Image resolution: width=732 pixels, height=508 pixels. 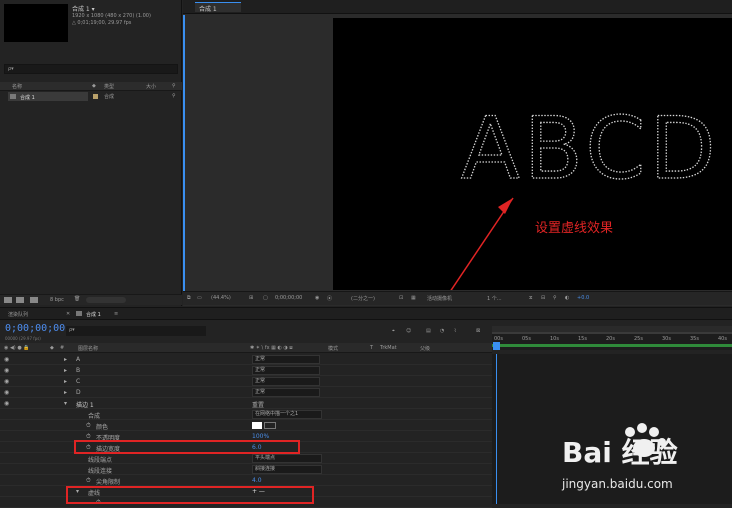 What do you see at coordinates (151, 86) in the screenshot?
I see `col-size: 大小` at bounding box center [151, 86].